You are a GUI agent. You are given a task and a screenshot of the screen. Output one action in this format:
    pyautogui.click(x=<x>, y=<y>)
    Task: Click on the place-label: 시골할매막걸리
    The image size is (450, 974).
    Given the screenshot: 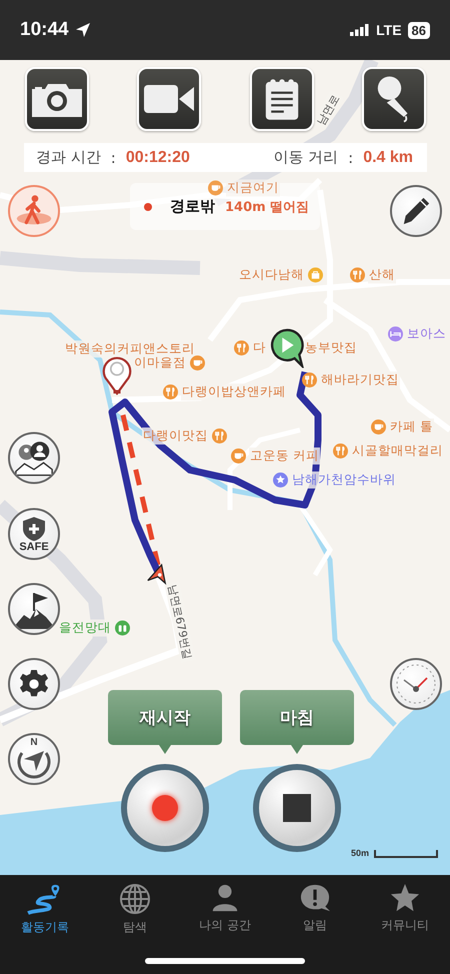 What is the action you would take?
    pyautogui.click(x=397, y=451)
    